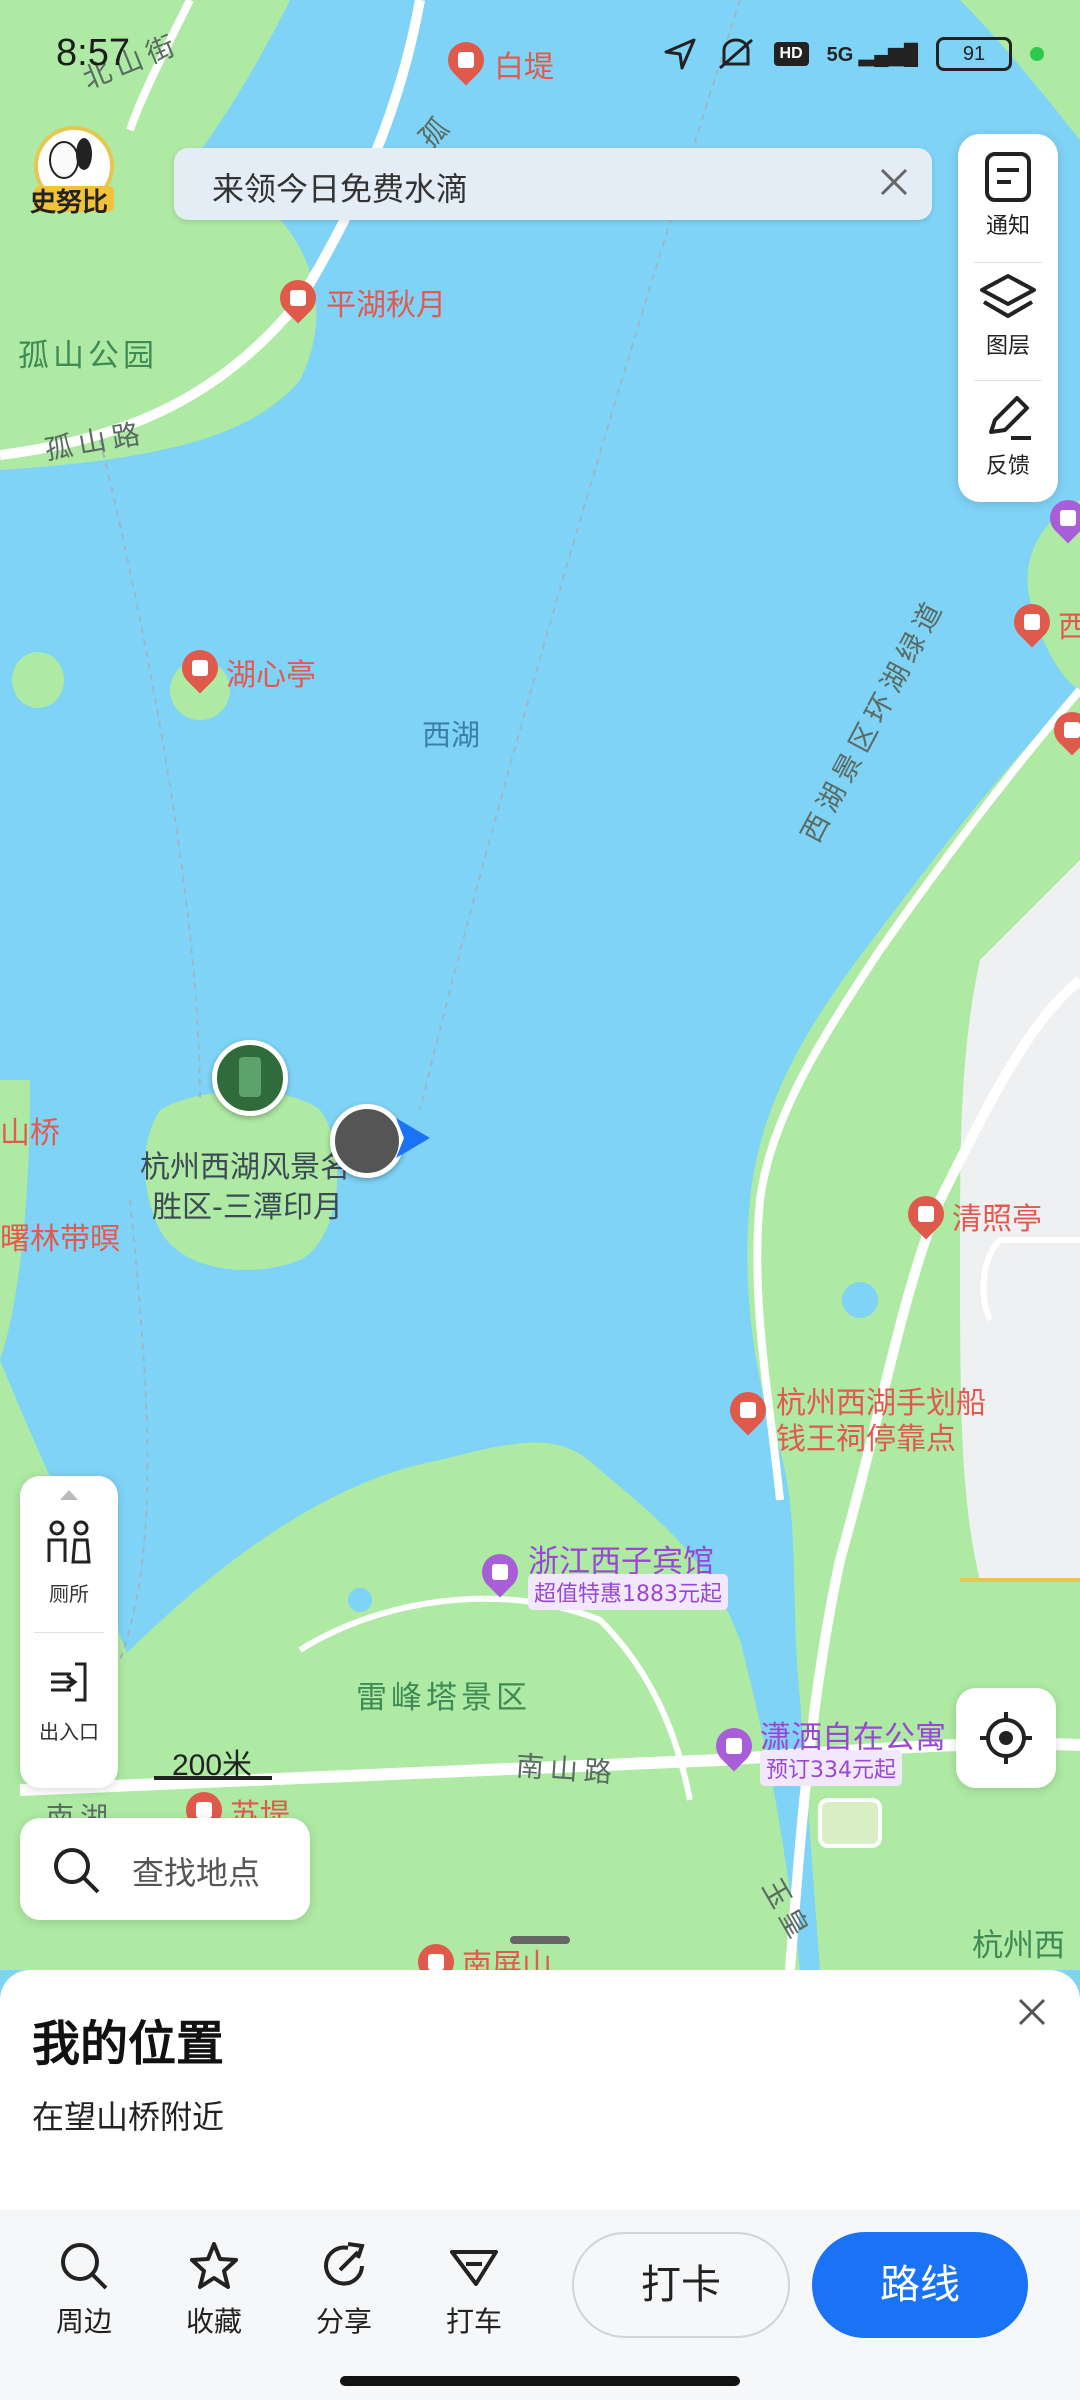  I want to click on tool-feedback: 反馈, so click(1008, 435).